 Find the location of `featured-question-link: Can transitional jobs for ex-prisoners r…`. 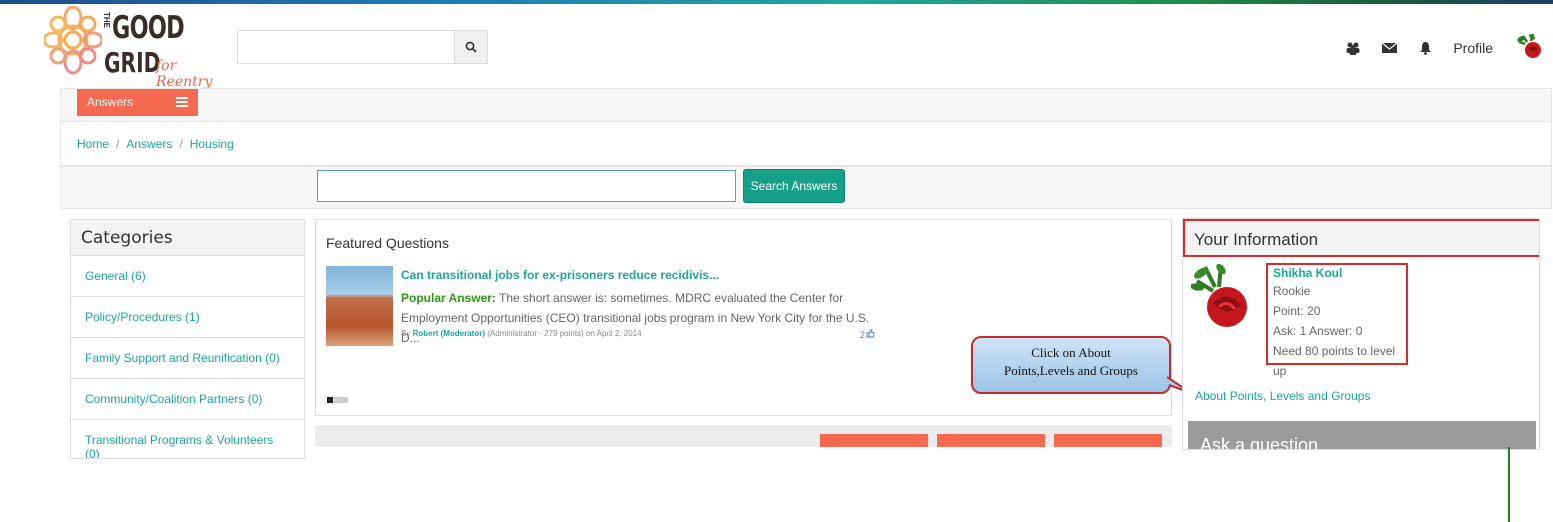

featured-question-link: Can transitional jobs for ex-prisoners r… is located at coordinates (560, 275).